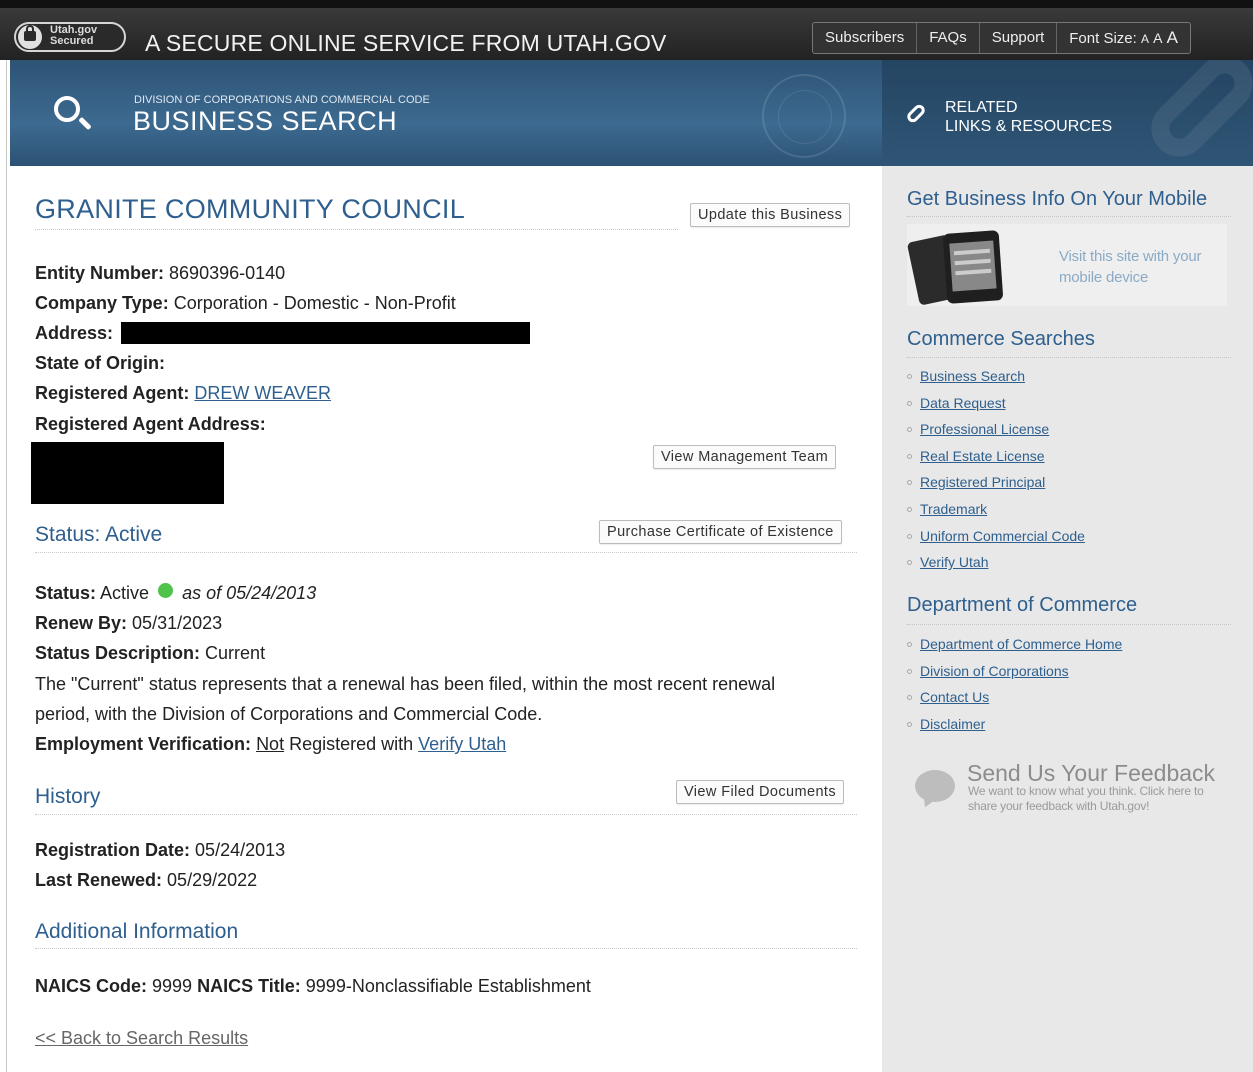 This screenshot has width=1253, height=1072. I want to click on business-search-title: BUSINESS SEARCH, so click(265, 121).